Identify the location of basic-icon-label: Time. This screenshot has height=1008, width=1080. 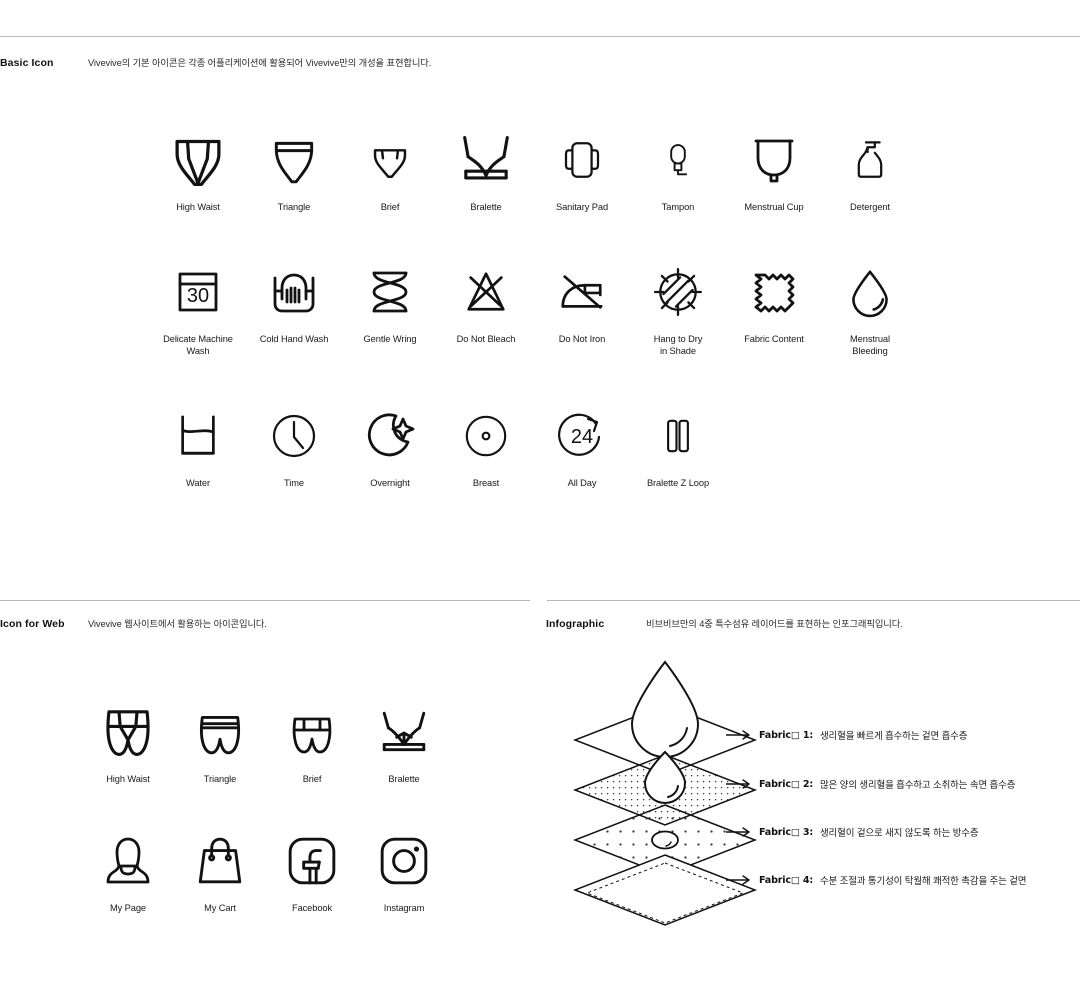
(294, 482).